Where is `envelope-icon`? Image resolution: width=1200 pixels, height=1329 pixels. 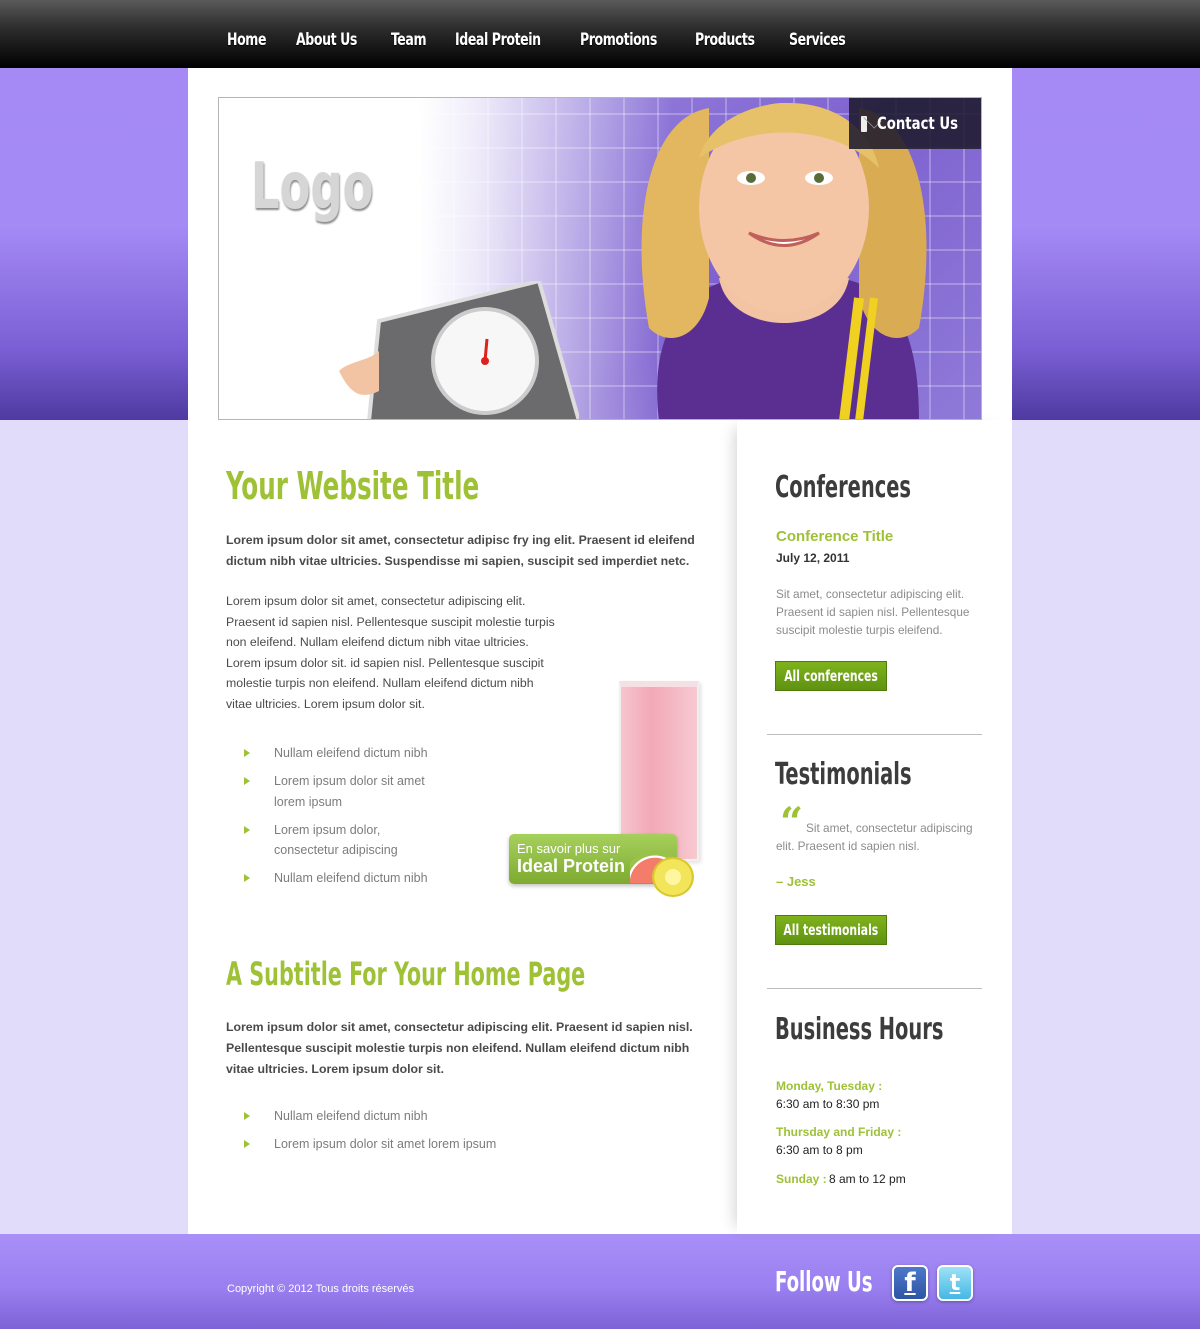
envelope-icon is located at coordinates (864, 123).